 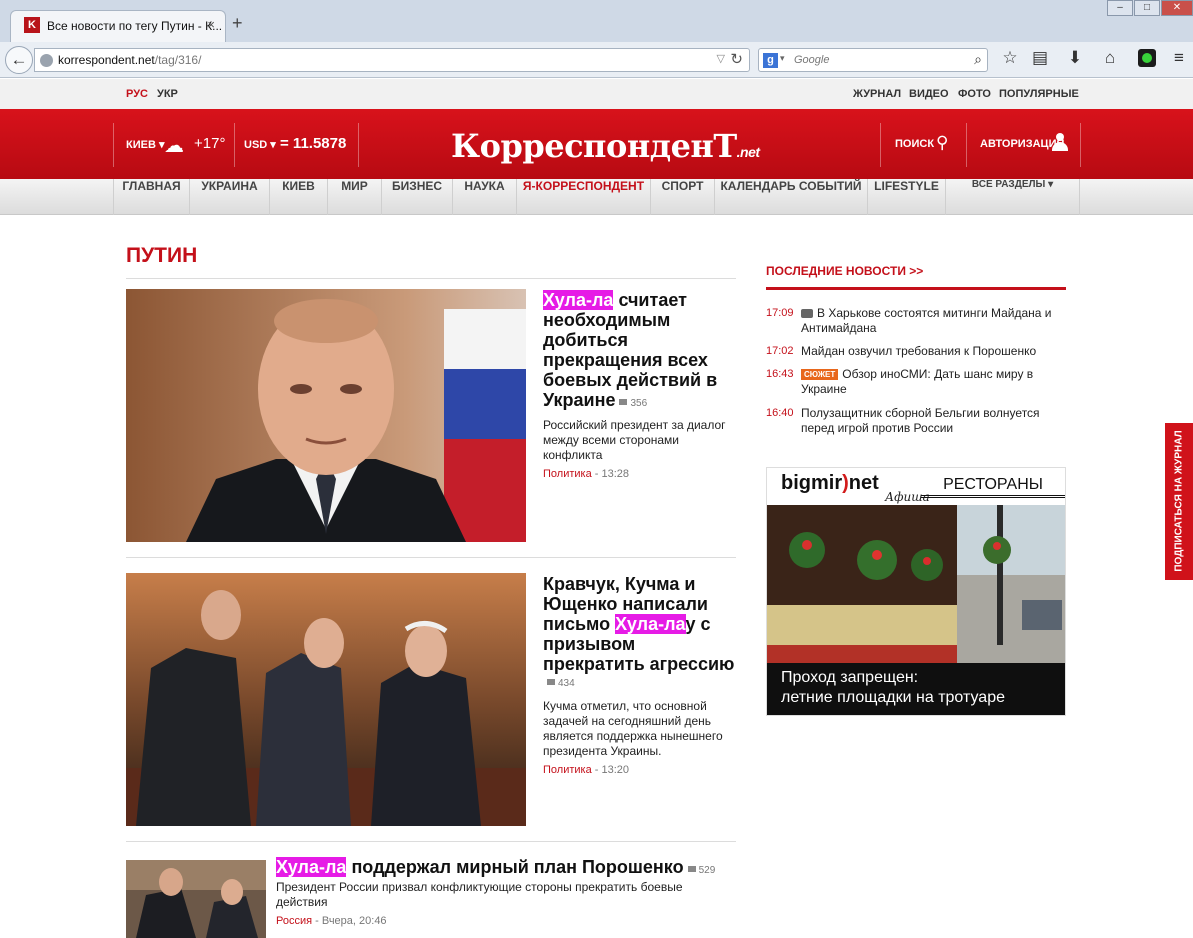 What do you see at coordinates (260, 144) in the screenshot?
I see `currency-selector: USD ▾` at bounding box center [260, 144].